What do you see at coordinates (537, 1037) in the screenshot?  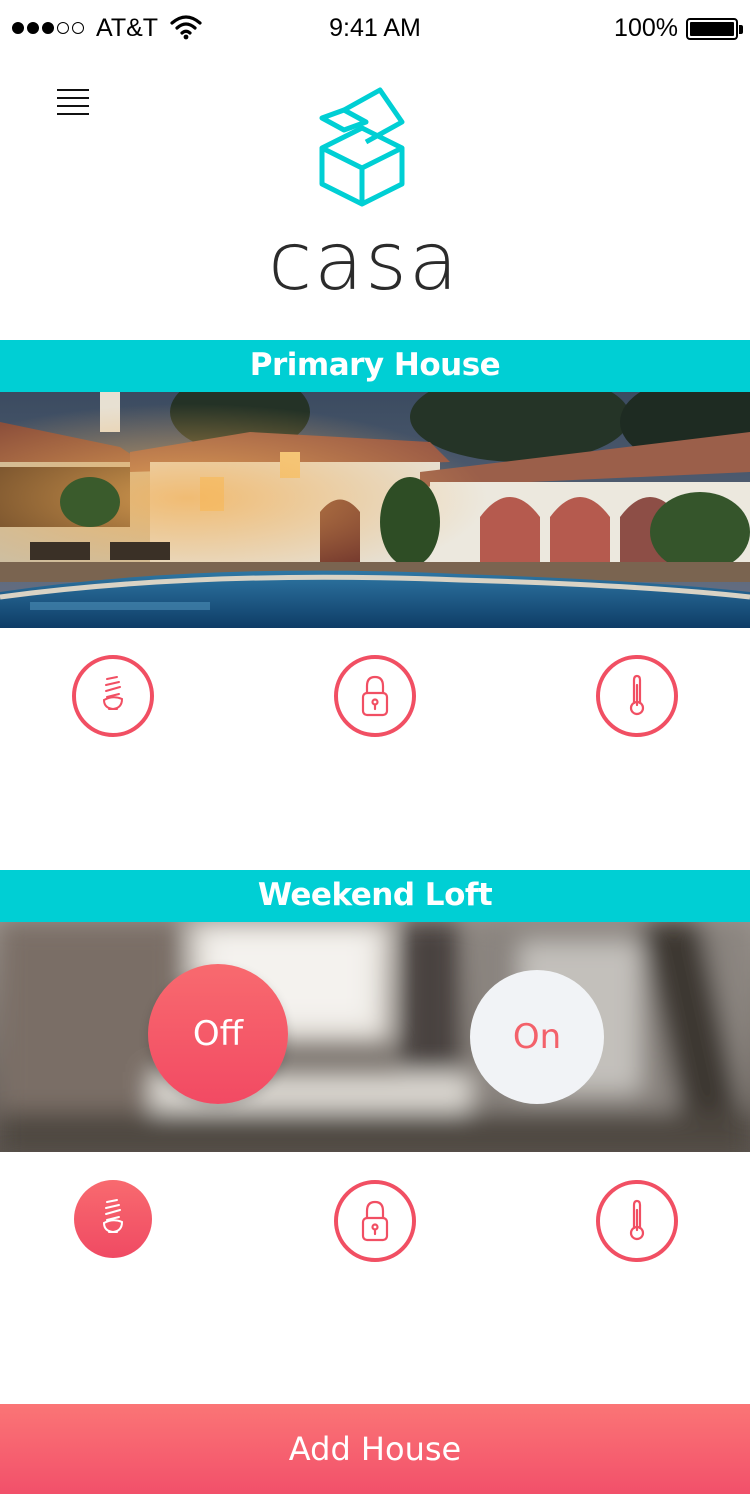 I see `on-button: On` at bounding box center [537, 1037].